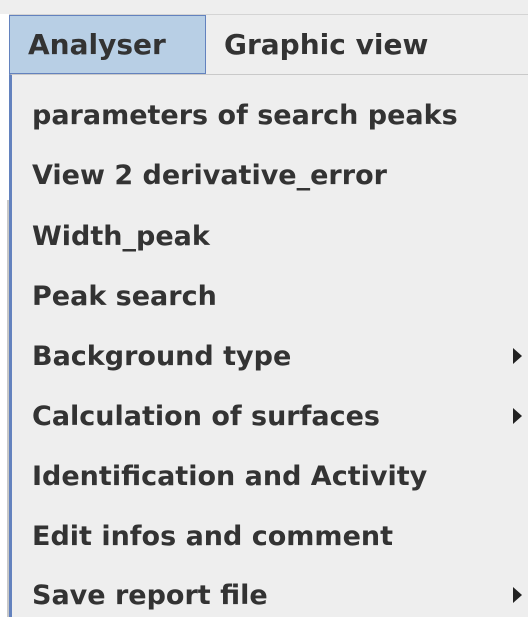 This screenshot has height=617, width=528. Describe the element at coordinates (270, 591) in the screenshot. I see `menu-item-save-report-file: Save report file` at that location.